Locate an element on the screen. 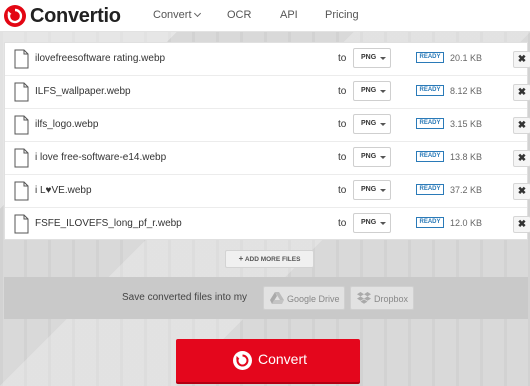  file-size: 13.8 KB is located at coordinates (466, 157).